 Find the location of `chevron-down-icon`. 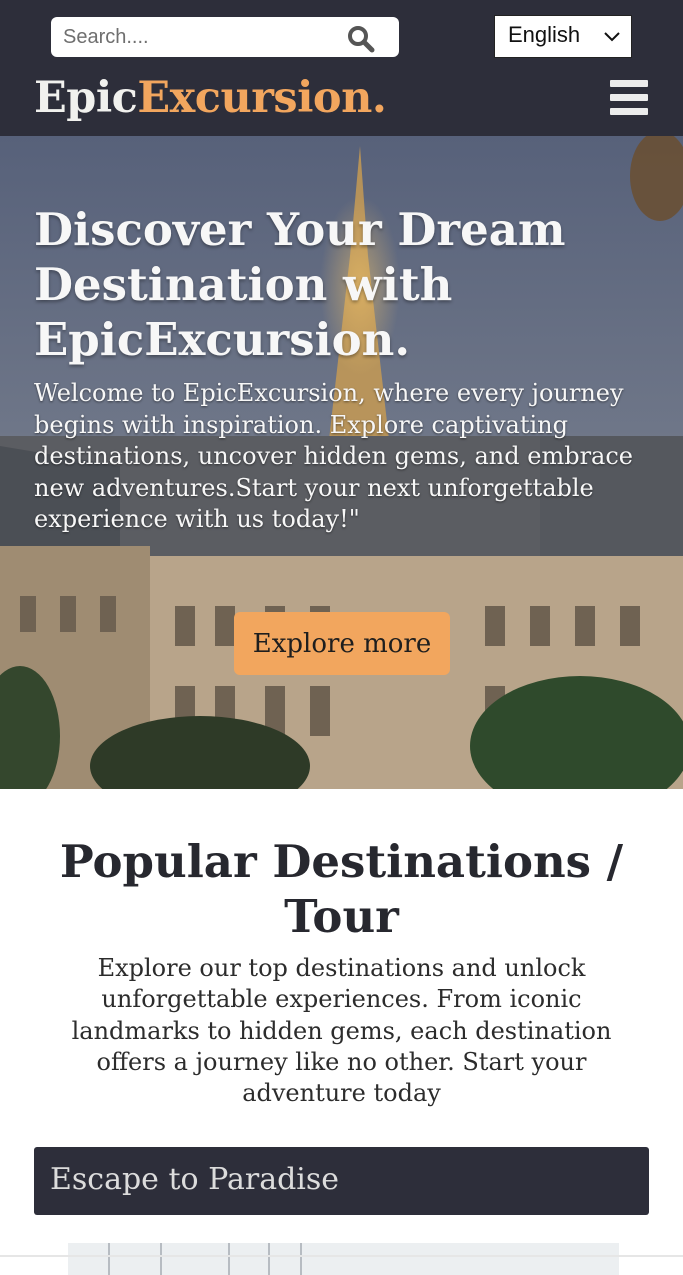

chevron-down-icon is located at coordinates (612, 37).